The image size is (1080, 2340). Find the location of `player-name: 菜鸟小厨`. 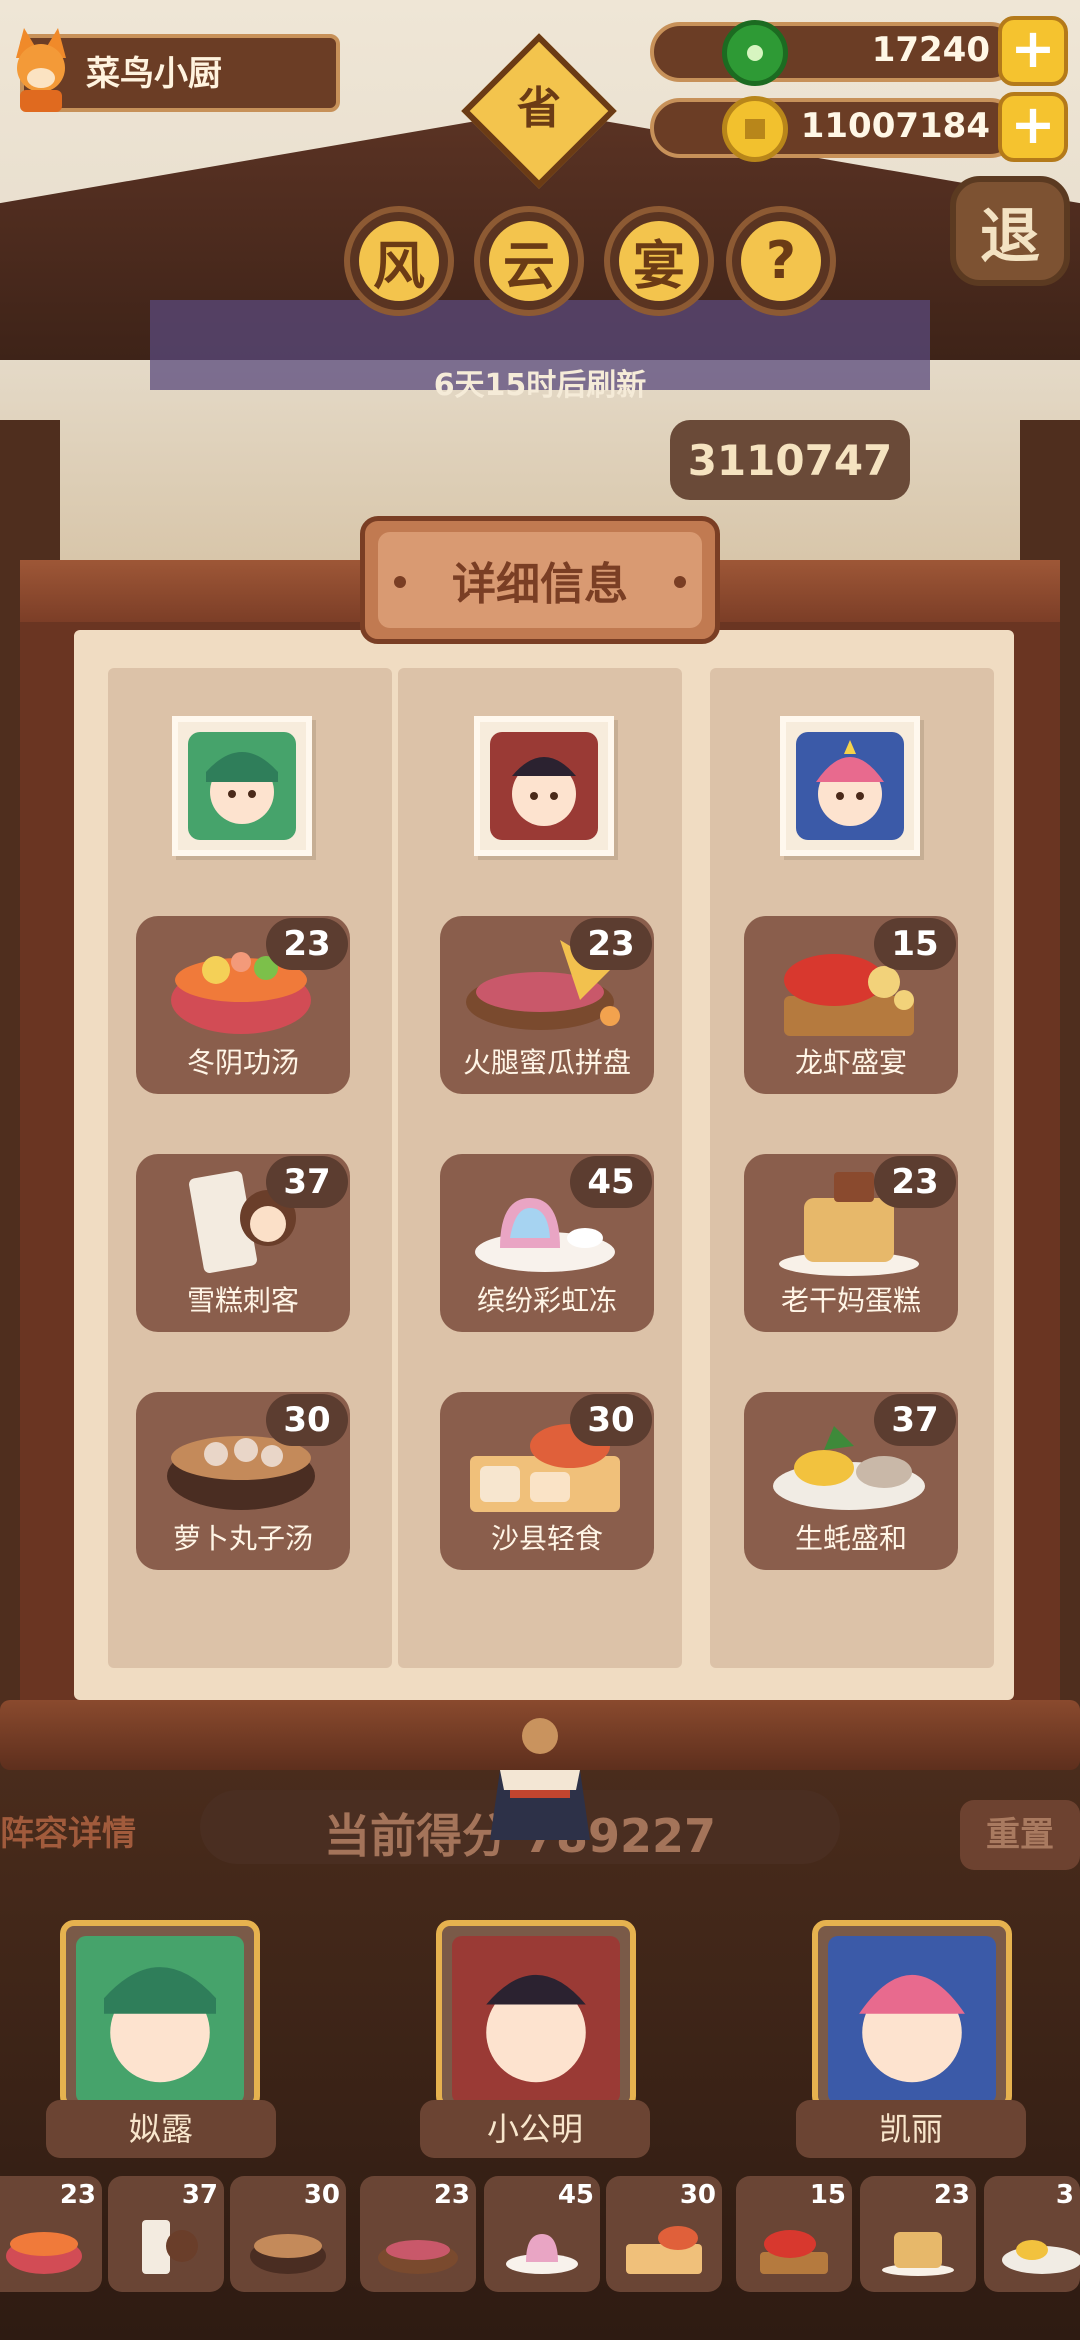

player-name: 菜鸟小厨 is located at coordinates (154, 74).